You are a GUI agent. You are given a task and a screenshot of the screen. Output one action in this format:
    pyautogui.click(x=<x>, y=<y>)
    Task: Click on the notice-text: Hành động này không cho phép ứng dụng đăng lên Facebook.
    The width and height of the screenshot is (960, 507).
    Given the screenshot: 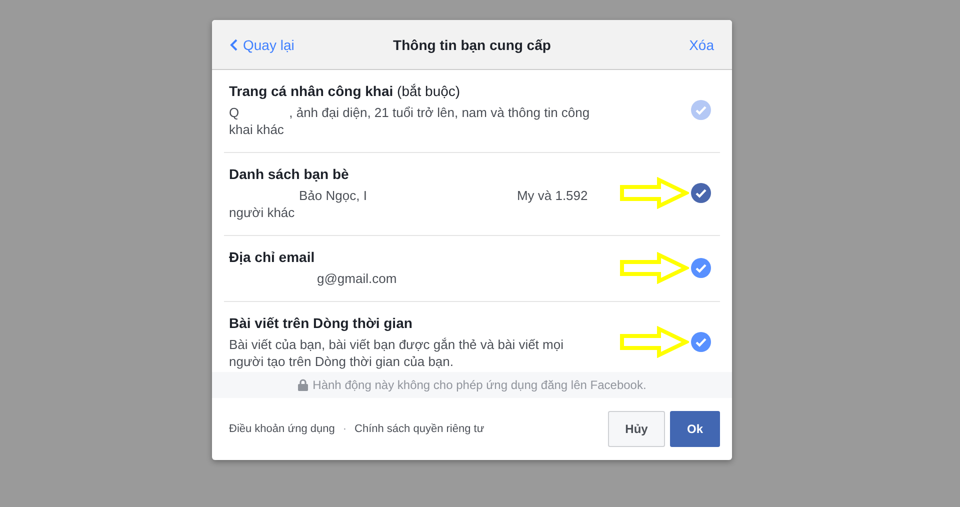 What is the action you would take?
    pyautogui.click(x=479, y=385)
    